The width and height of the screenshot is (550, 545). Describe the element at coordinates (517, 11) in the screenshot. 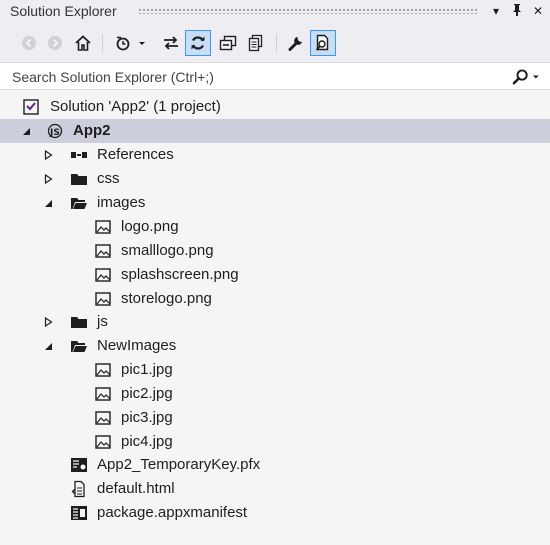

I see `pin-icon` at that location.